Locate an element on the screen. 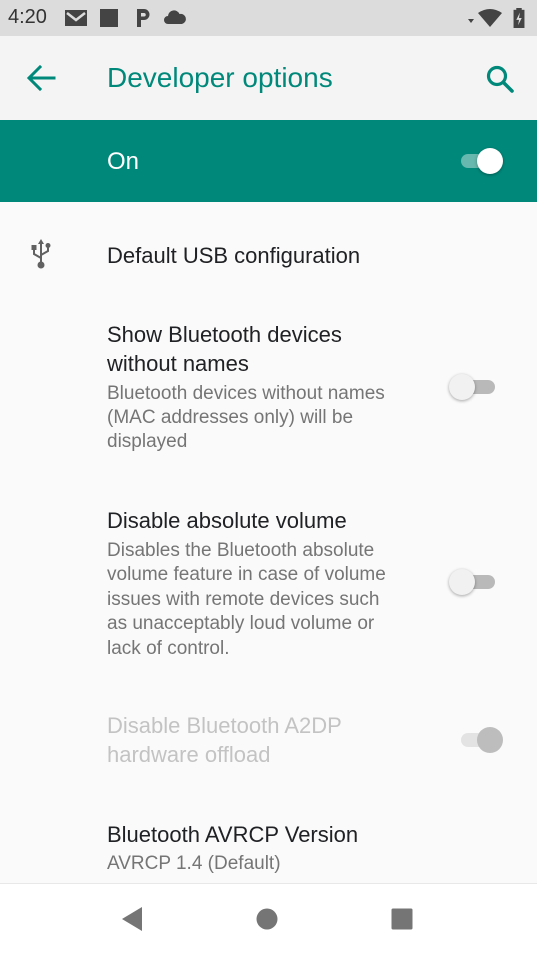 This screenshot has height=956, width=537. setting-summary-line: as unacceptably loud volume or is located at coordinates (241, 623).